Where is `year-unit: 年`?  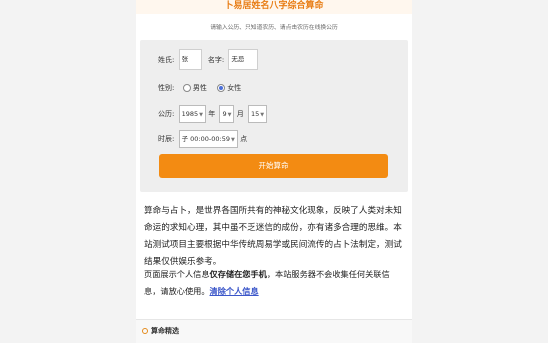 year-unit: 年 is located at coordinates (212, 114).